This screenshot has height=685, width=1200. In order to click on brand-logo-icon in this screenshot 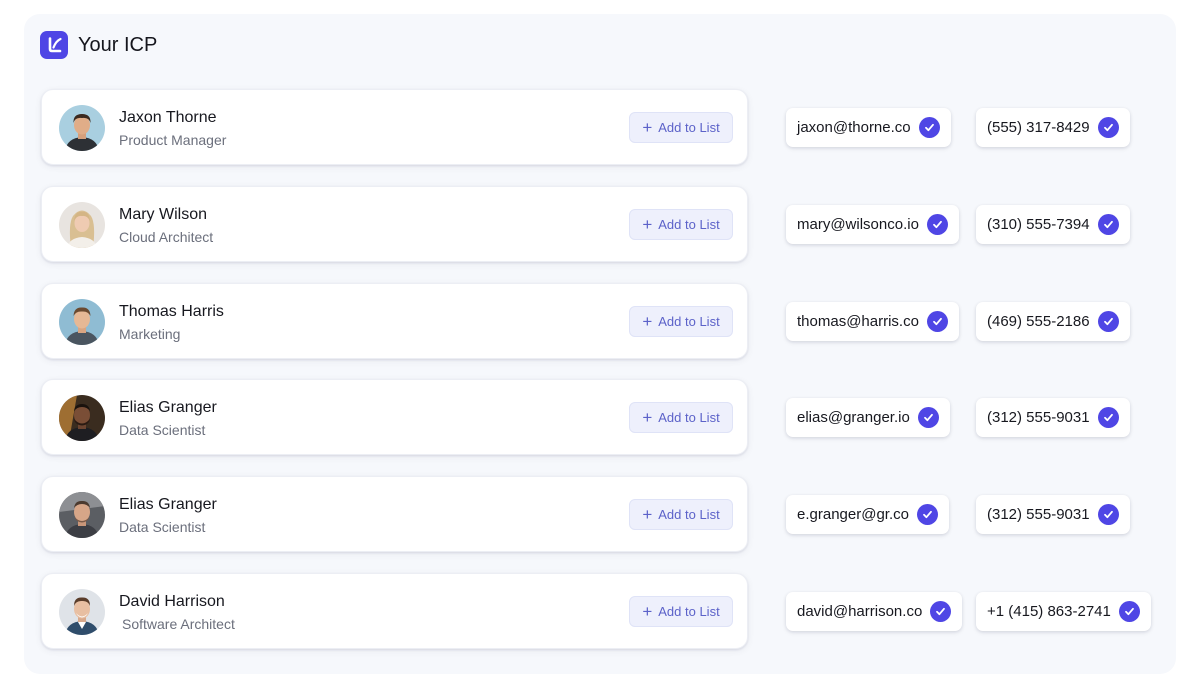, I will do `click(54, 45)`.